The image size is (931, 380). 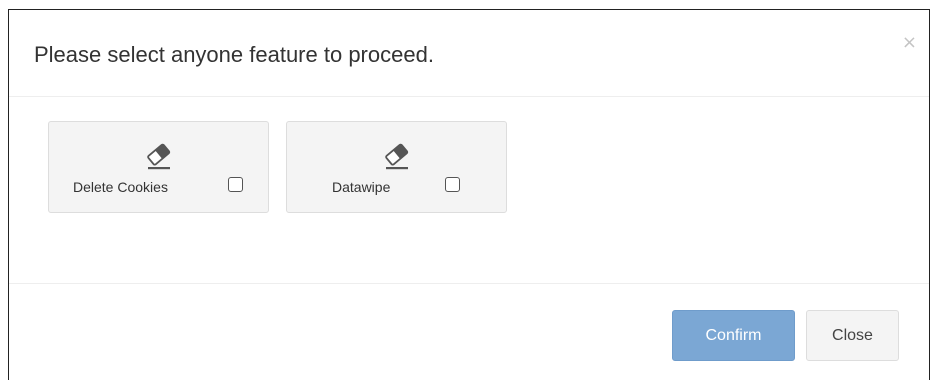 I want to click on datawipe-checkbox, so click(x=452, y=184).